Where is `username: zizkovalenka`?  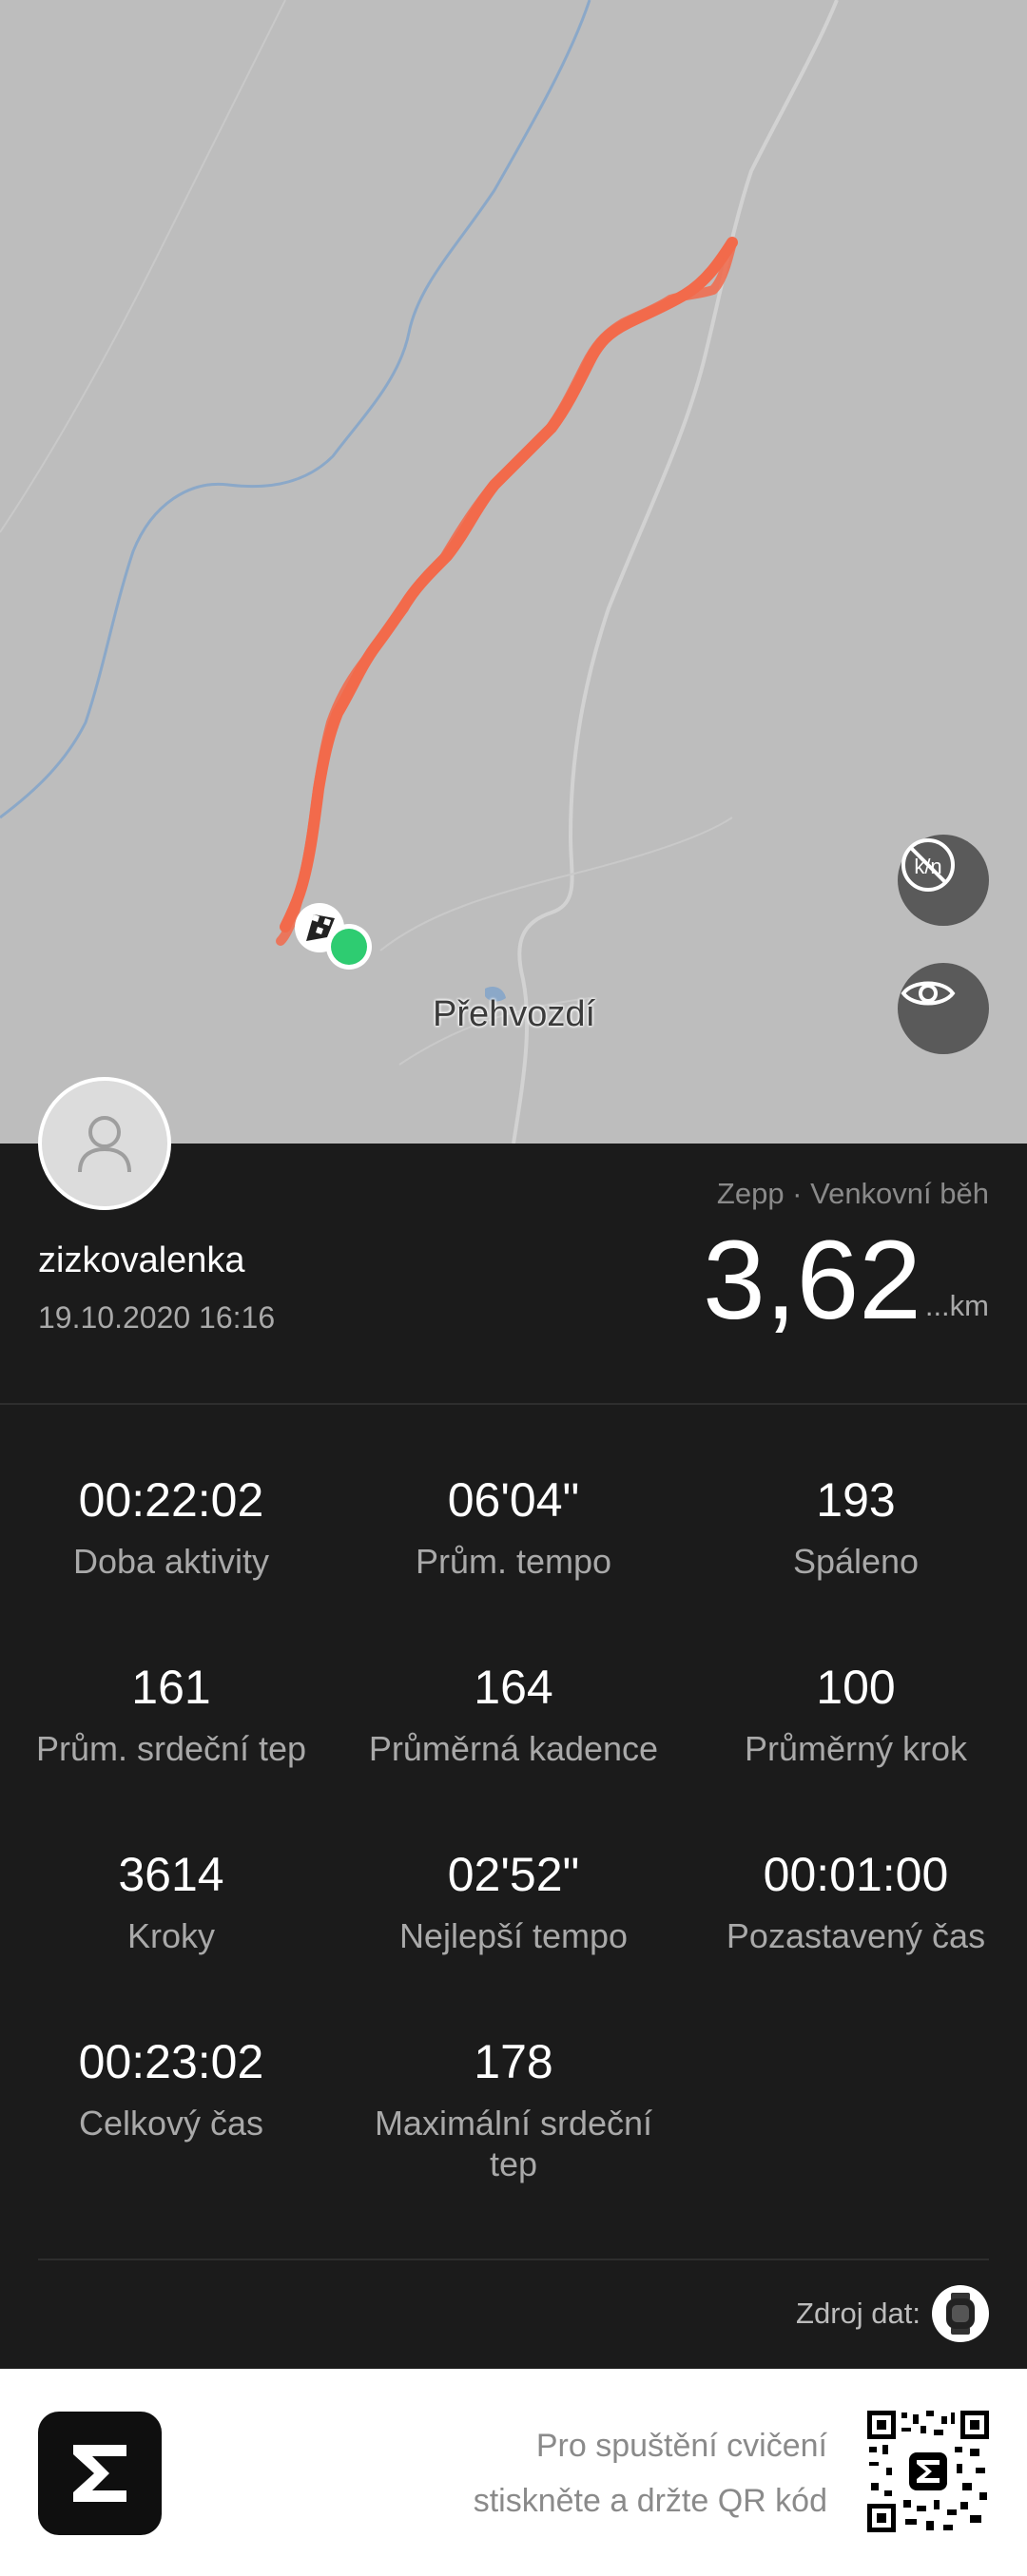 username: zizkovalenka is located at coordinates (141, 1260).